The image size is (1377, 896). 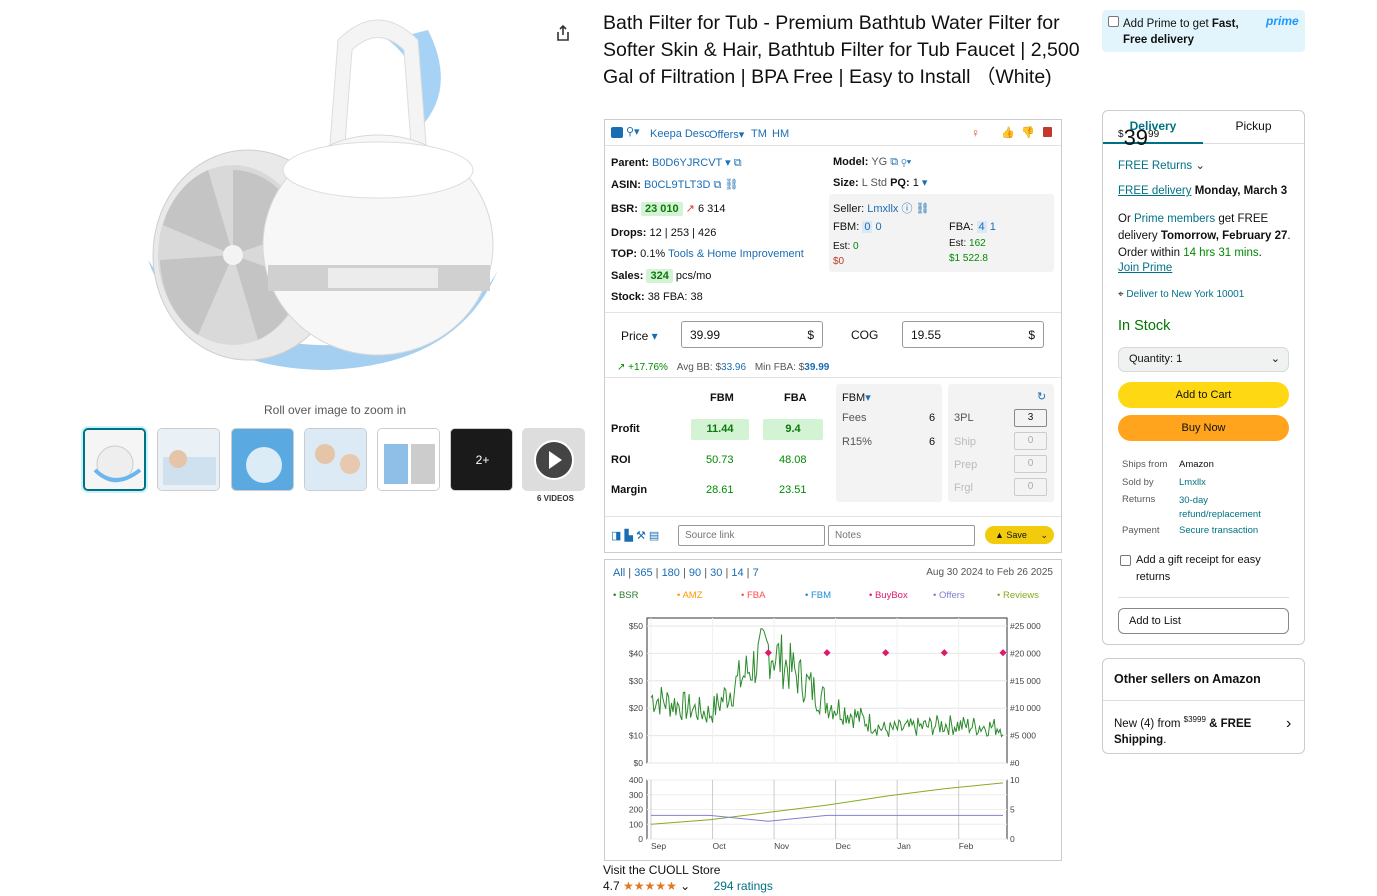 What do you see at coordinates (853, 398) in the screenshot?
I see `fees-mode: FBM` at bounding box center [853, 398].